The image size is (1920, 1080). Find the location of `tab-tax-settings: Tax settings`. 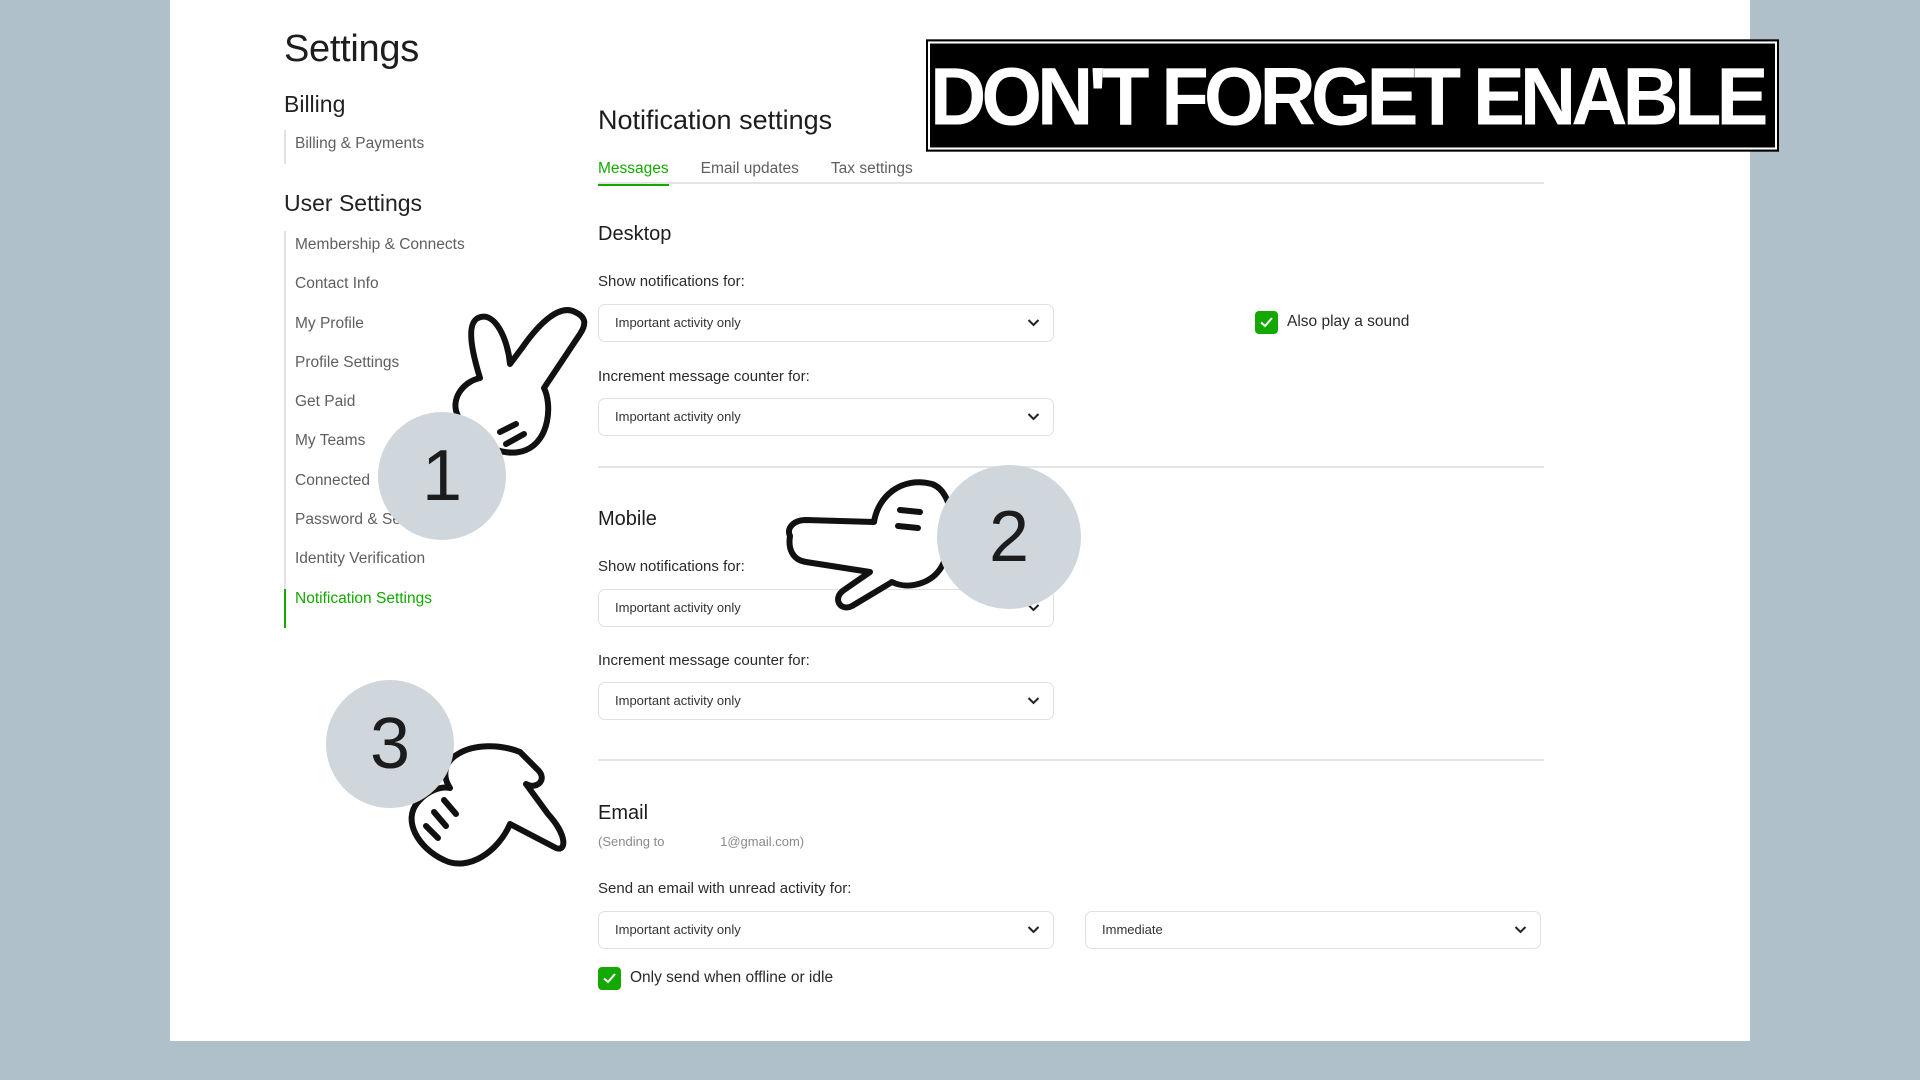

tab-tax-settings: Tax settings is located at coordinates (872, 172).